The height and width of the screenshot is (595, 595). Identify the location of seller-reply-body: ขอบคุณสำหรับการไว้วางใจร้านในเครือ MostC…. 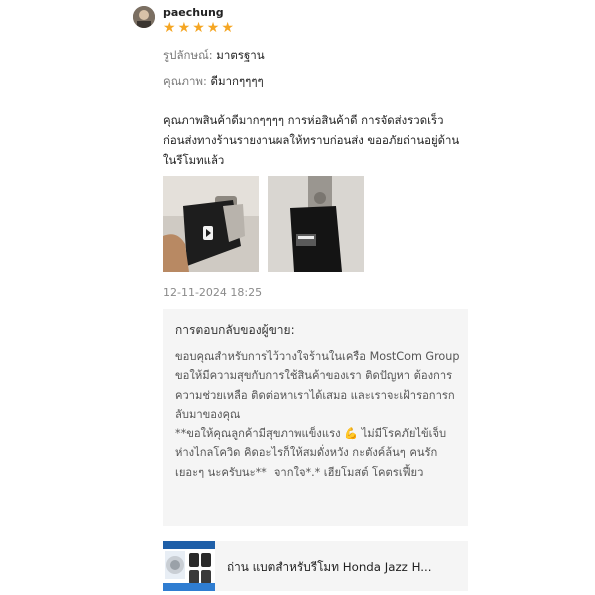
(317, 414).